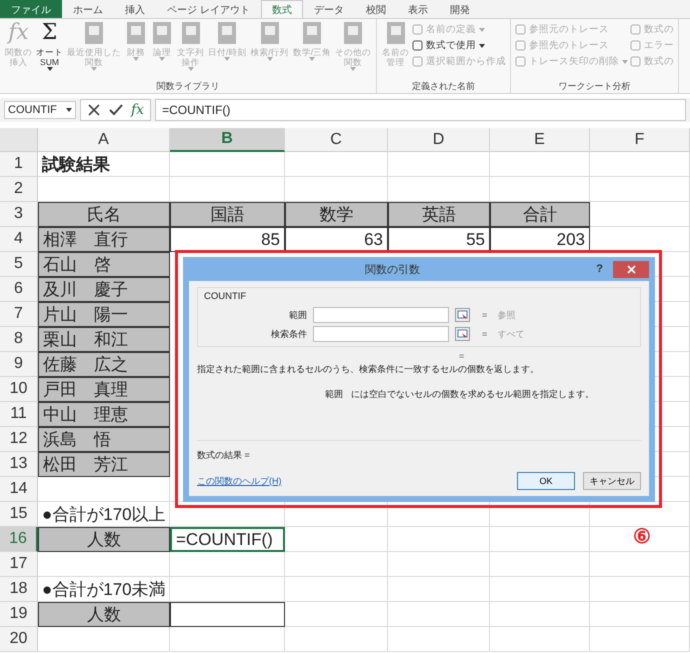 This screenshot has width=690, height=654. What do you see at coordinates (227, 140) in the screenshot?
I see `column-header: B` at bounding box center [227, 140].